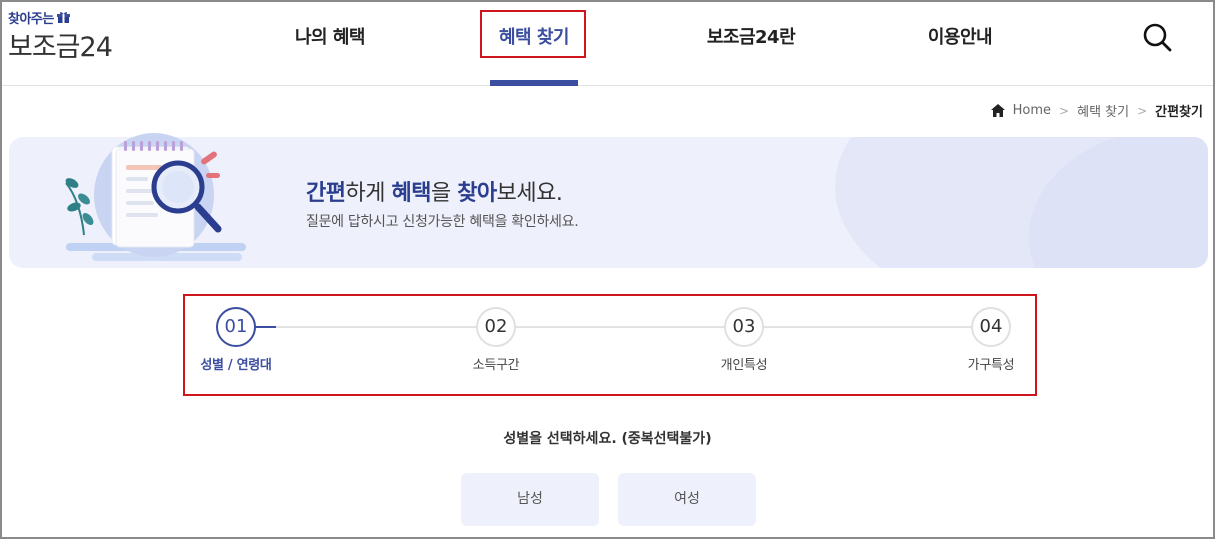 Image resolution: width=1215 pixels, height=539 pixels. What do you see at coordinates (326, 193) in the screenshot?
I see `banner-title-emph1: 간편` at bounding box center [326, 193].